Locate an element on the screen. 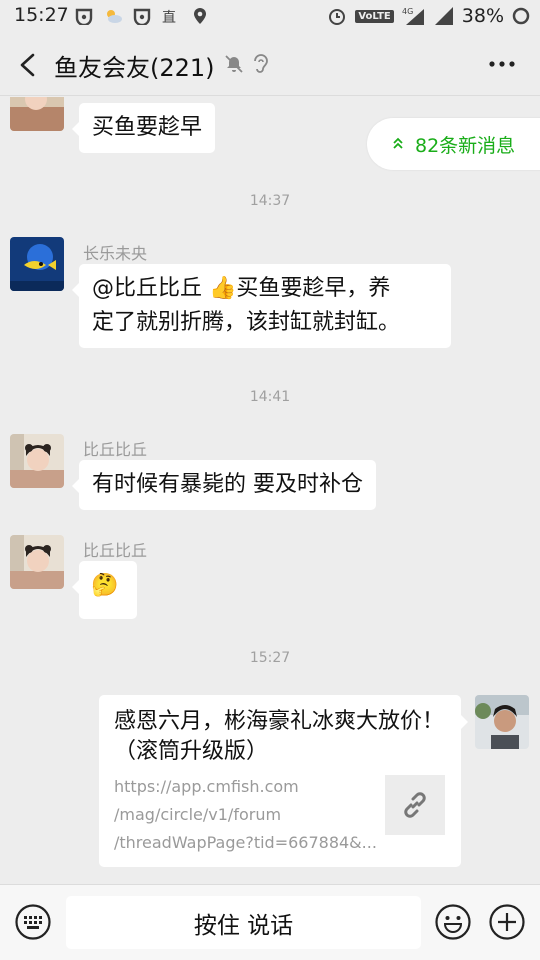 The width and height of the screenshot is (540, 960). new-messages-label: 82条新消息 is located at coordinates (465, 145).